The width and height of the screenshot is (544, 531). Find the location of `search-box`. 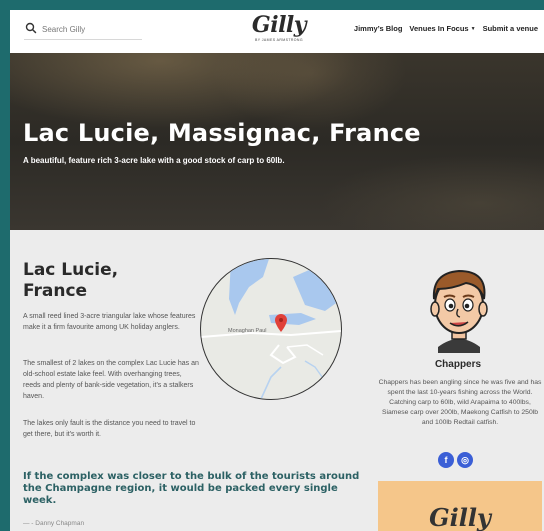

search-box is located at coordinates (84, 29).